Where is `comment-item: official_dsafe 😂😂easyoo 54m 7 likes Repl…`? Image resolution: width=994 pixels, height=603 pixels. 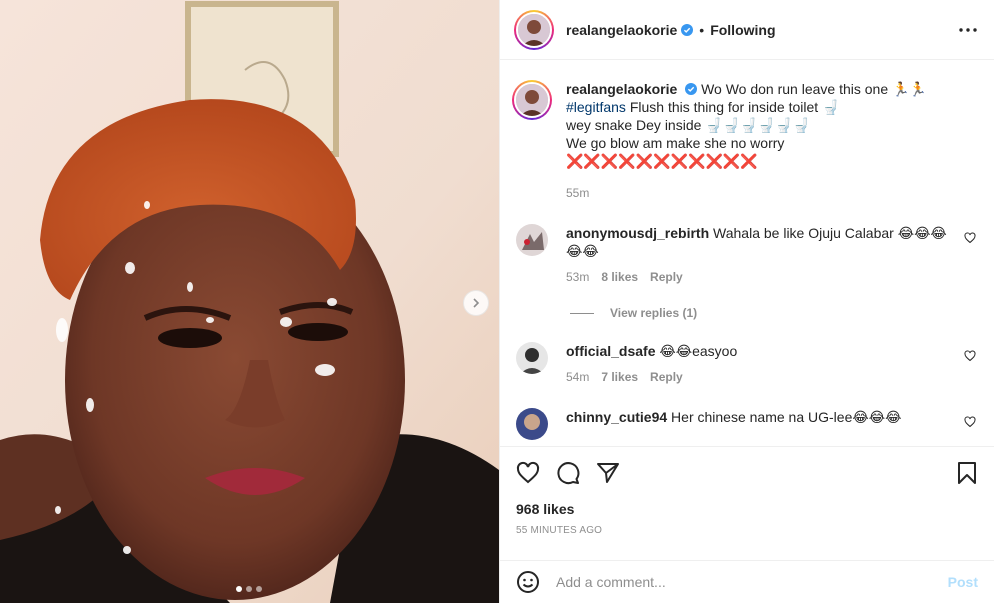 comment-item: official_dsafe 😂😂easyoo 54m 7 likes Repl… is located at coordinates (747, 364).